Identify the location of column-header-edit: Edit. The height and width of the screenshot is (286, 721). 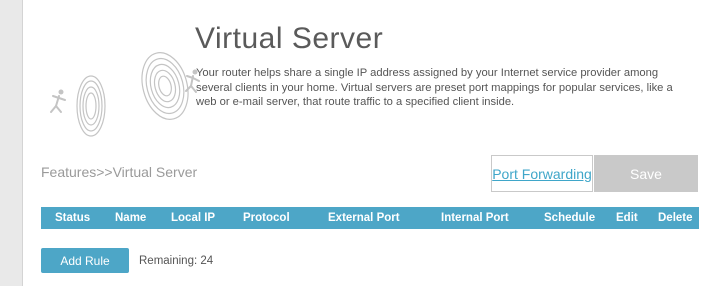
(627, 218).